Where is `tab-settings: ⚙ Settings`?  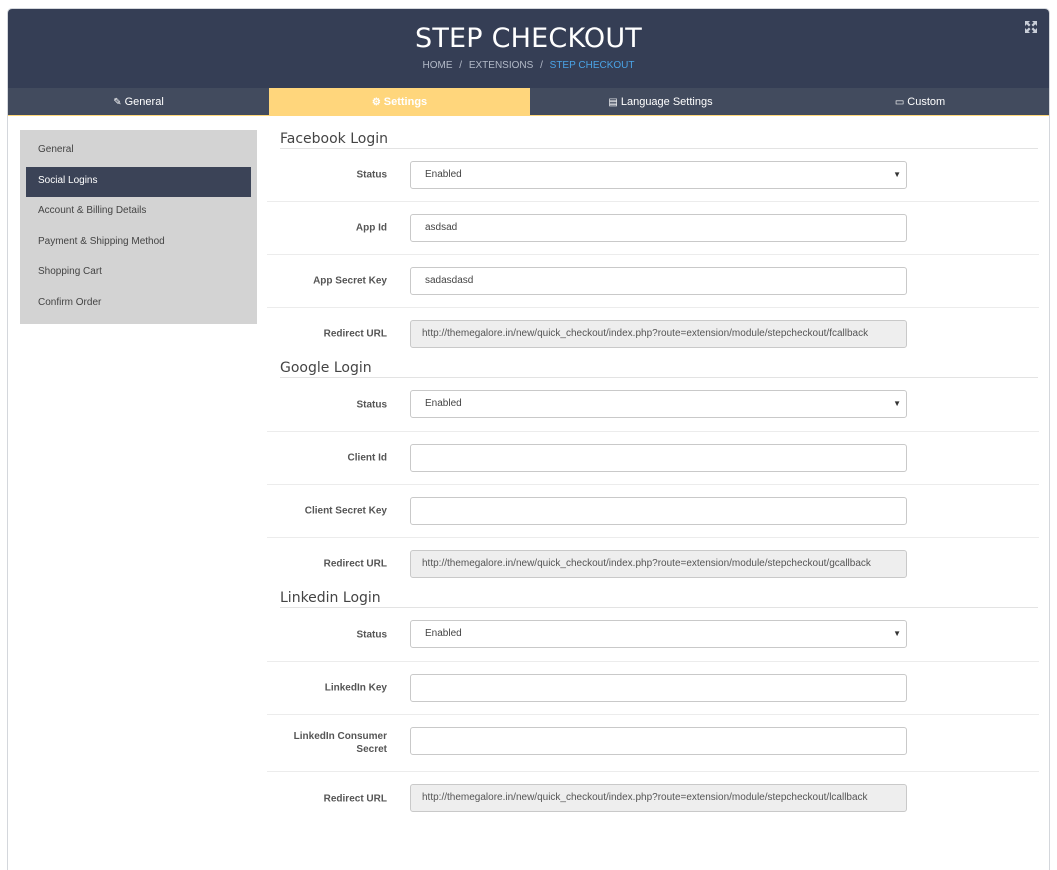 tab-settings: ⚙ Settings is located at coordinates (399, 102).